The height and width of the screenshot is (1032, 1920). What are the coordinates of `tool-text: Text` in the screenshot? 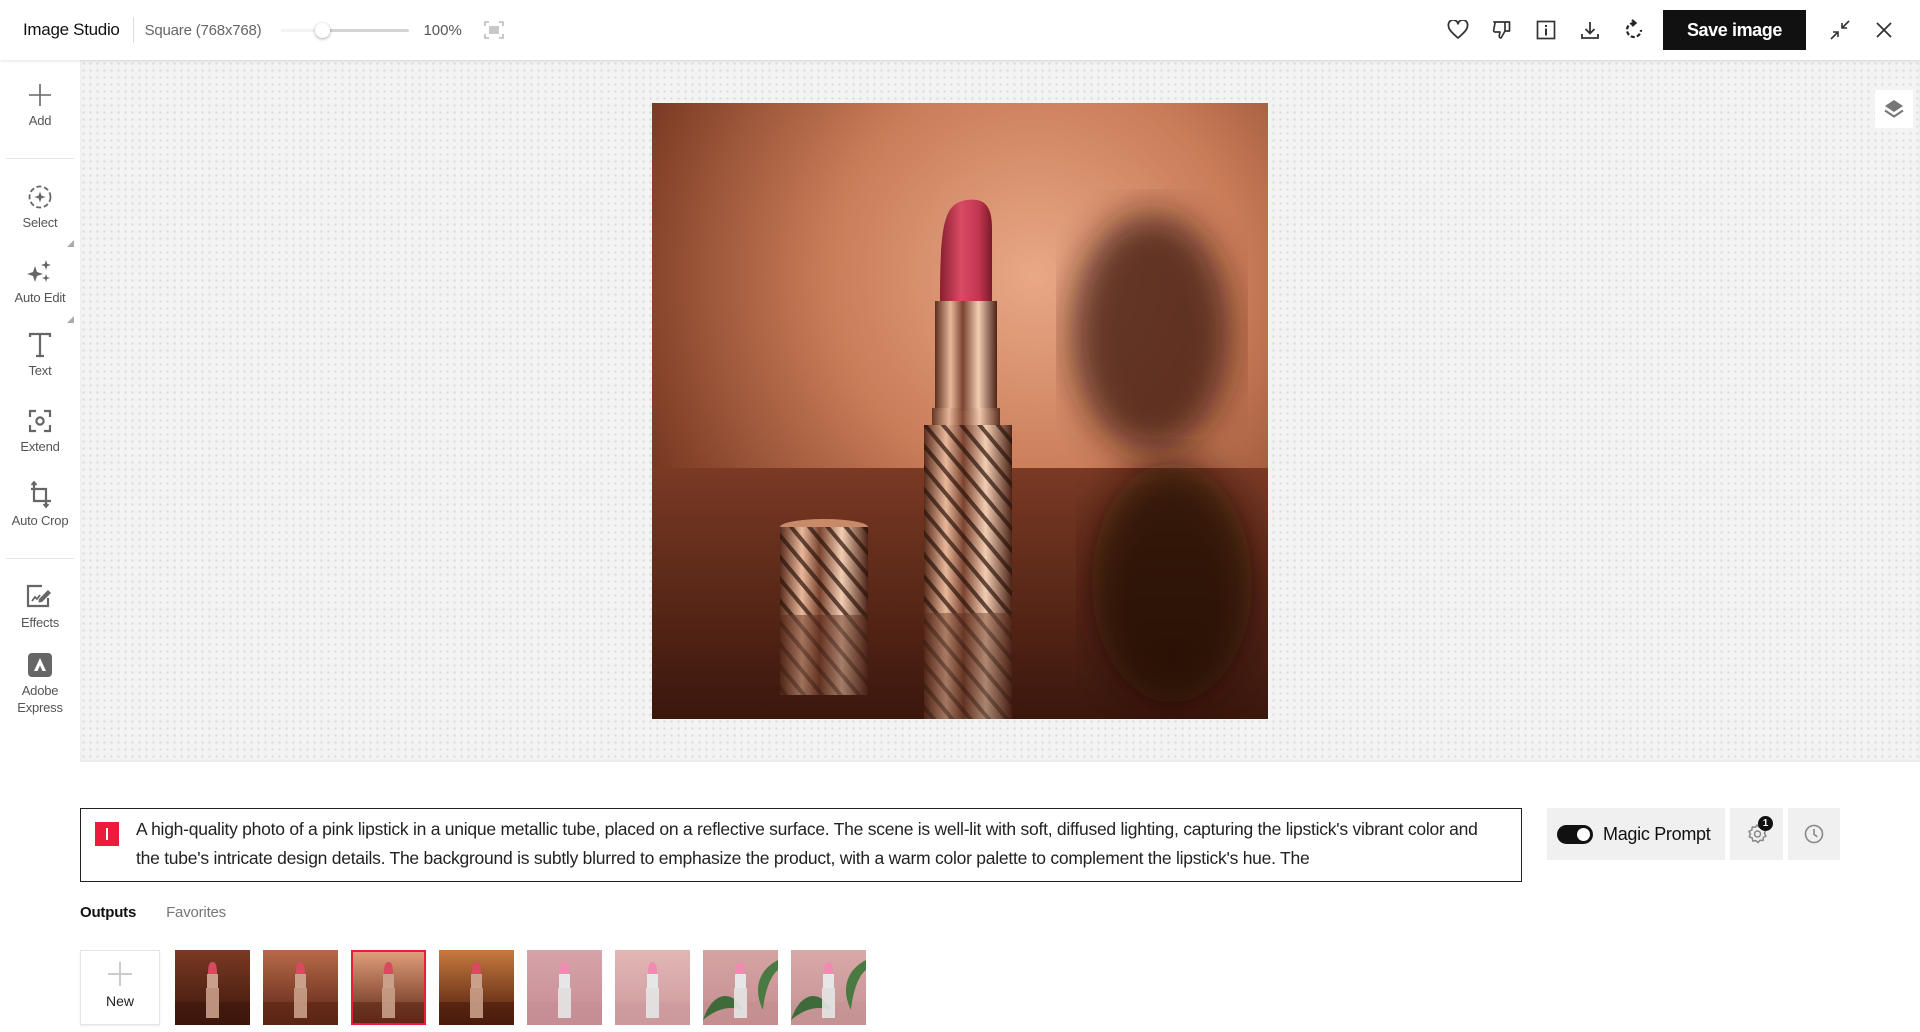 It's located at (40, 354).